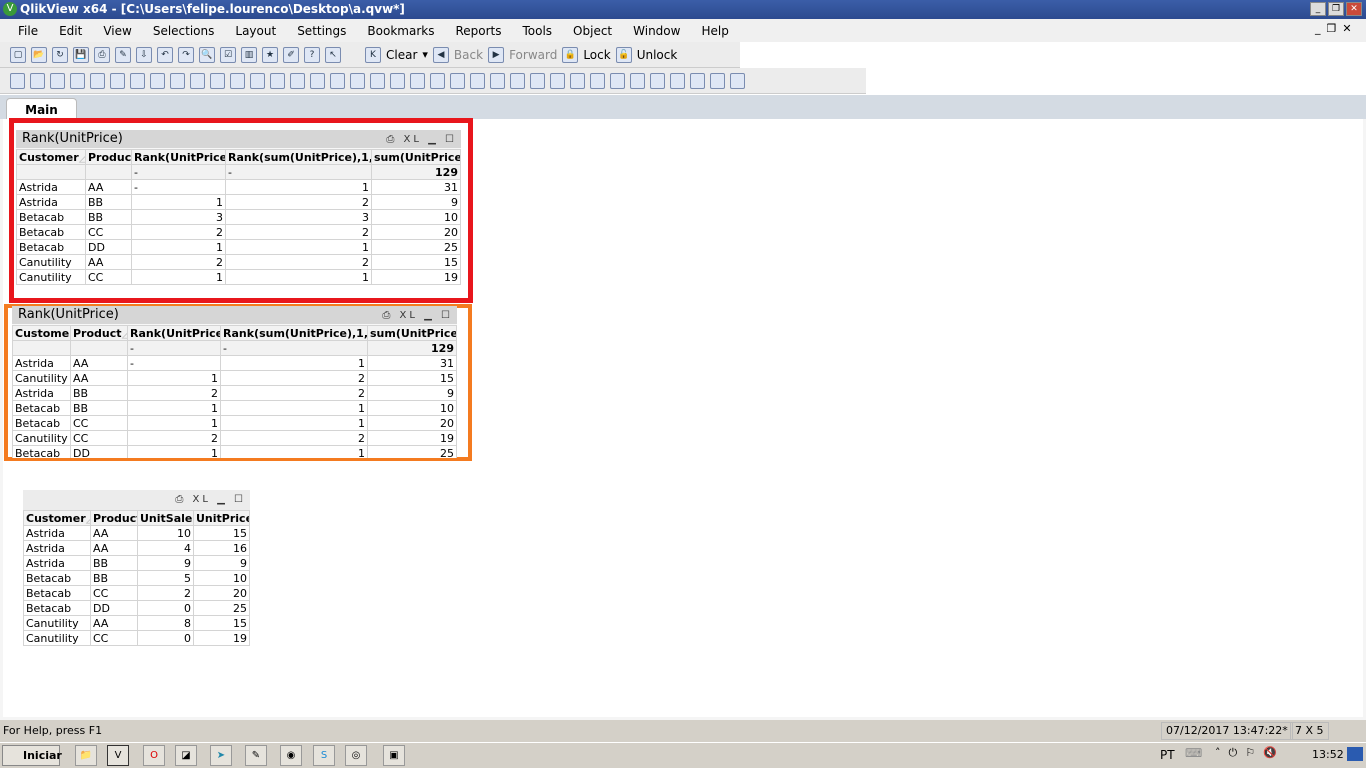  I want to click on table-cell: 31, so click(416, 187).